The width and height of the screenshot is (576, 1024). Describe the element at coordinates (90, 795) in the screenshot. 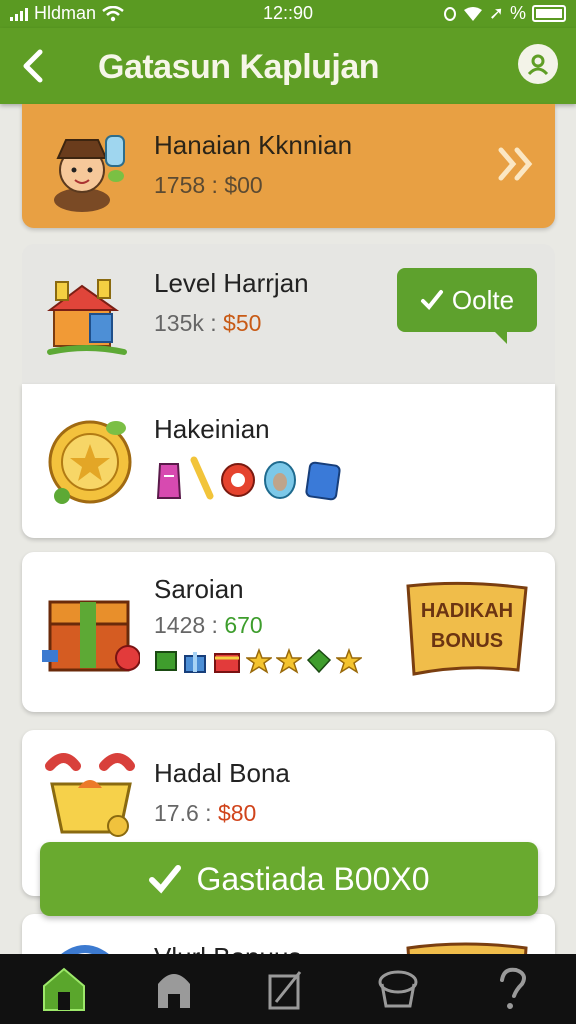

I see `basket-reward-icon` at that location.